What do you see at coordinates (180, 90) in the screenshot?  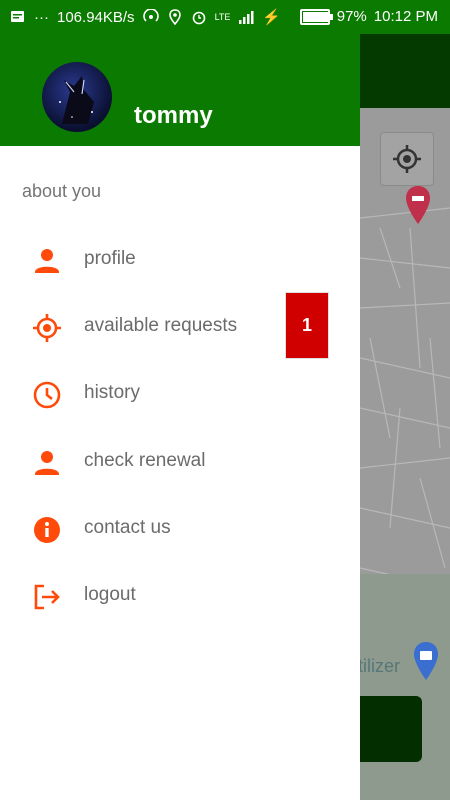 I see `drawer-header: tommy` at bounding box center [180, 90].